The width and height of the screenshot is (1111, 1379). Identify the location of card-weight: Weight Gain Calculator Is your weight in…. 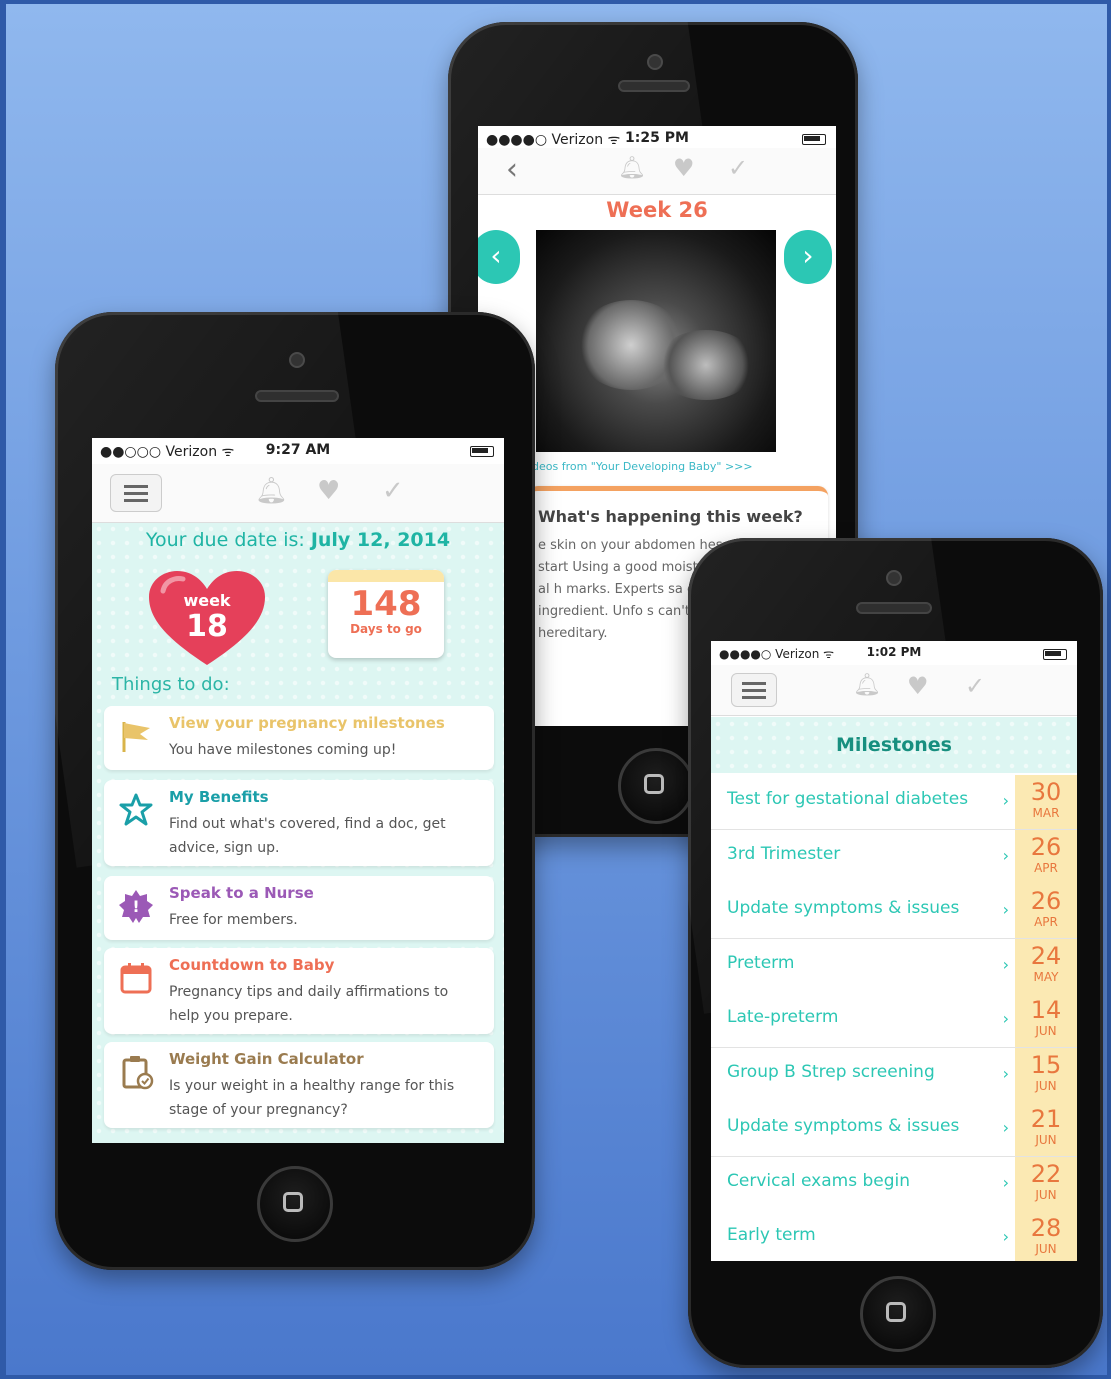
(299, 1085).